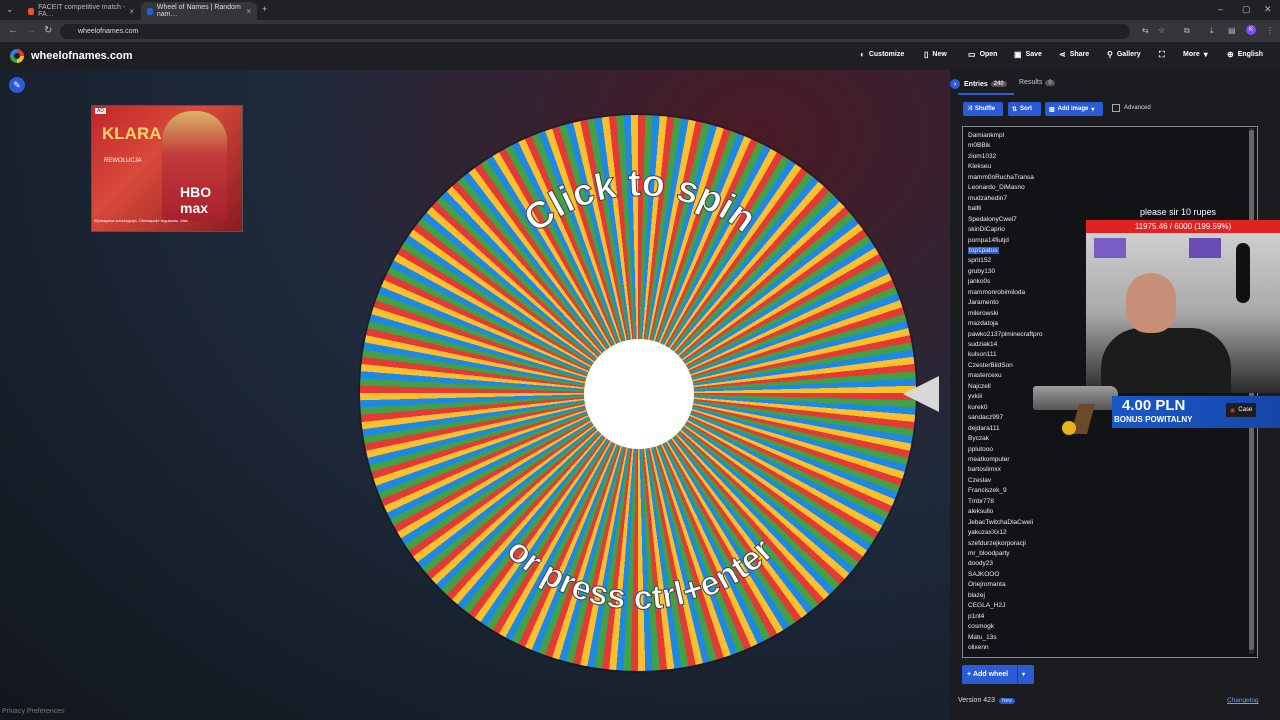 The width and height of the screenshot is (1280, 720). What do you see at coordinates (1005, 334) in the screenshot?
I see `entry-line: pawko2137plminecraftpro` at bounding box center [1005, 334].